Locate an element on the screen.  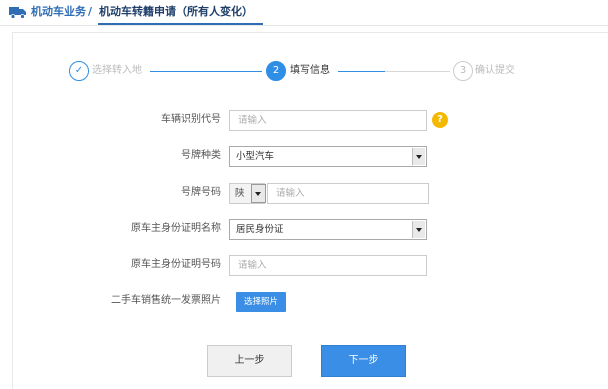
plate-prefix-dropdown is located at coordinates (258, 193).